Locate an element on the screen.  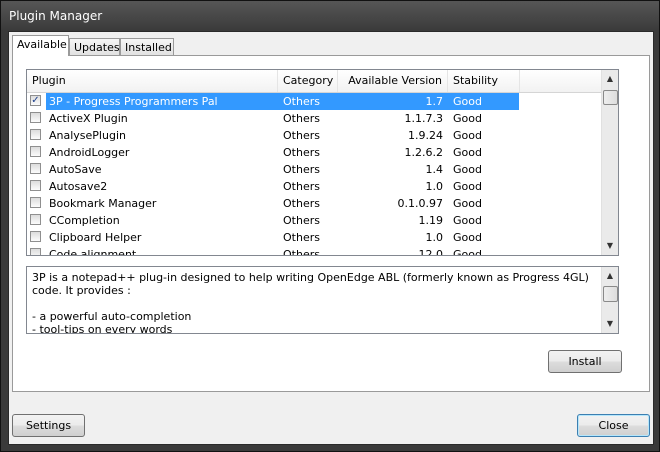
plugin-name-cell: Code alignment is located at coordinates (93, 252).